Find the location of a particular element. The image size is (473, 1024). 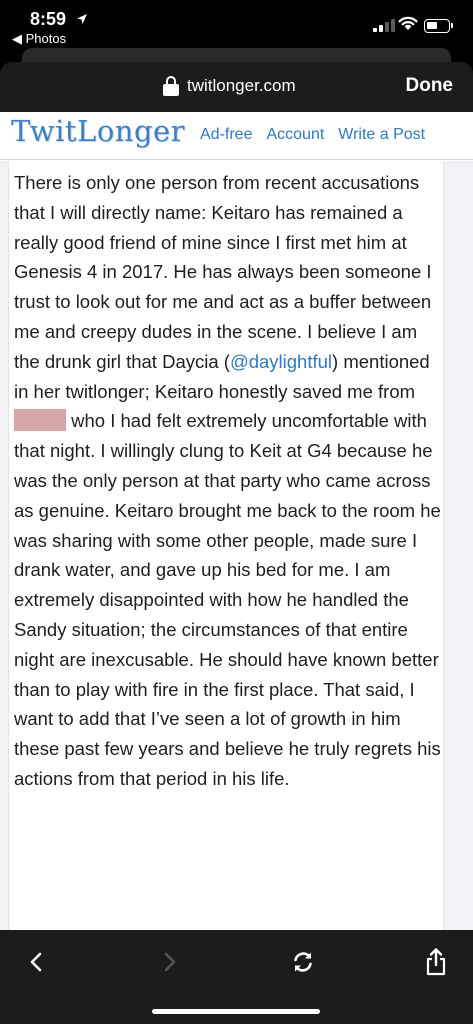

refresh-icon is located at coordinates (303, 962).